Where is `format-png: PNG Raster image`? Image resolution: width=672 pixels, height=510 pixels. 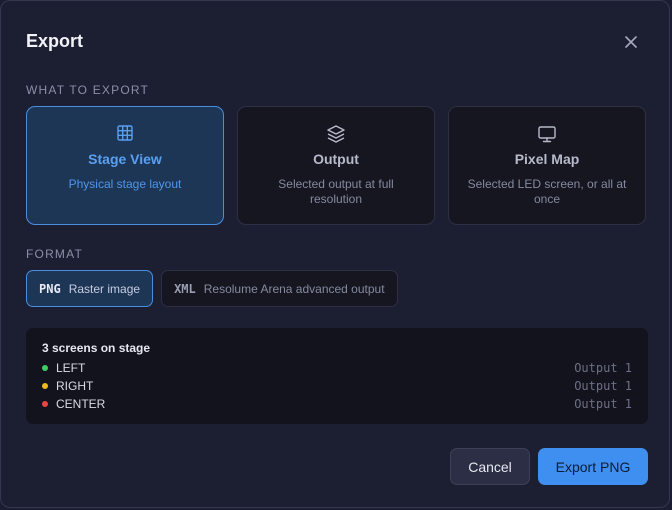
format-png: PNG Raster image is located at coordinates (90, 288).